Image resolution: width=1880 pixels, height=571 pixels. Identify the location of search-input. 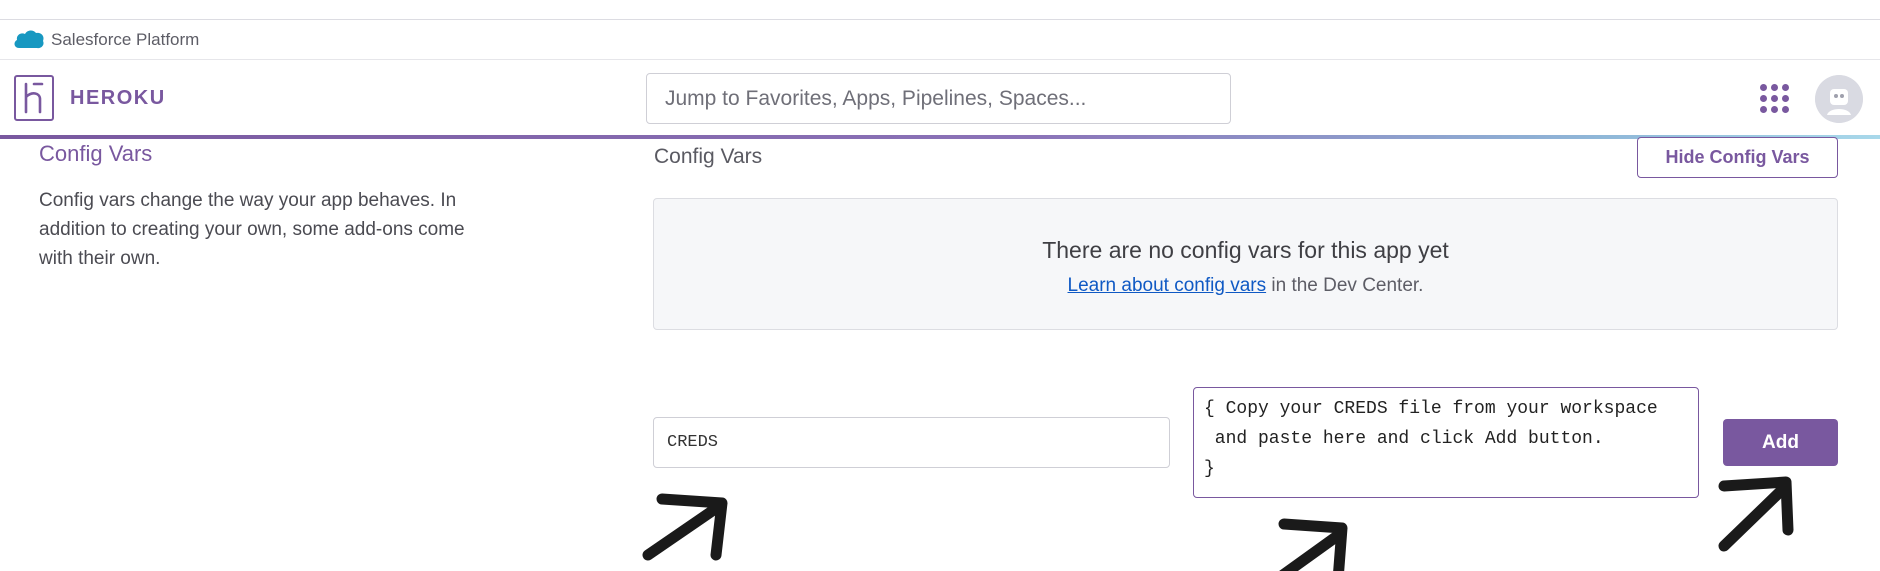
(938, 98).